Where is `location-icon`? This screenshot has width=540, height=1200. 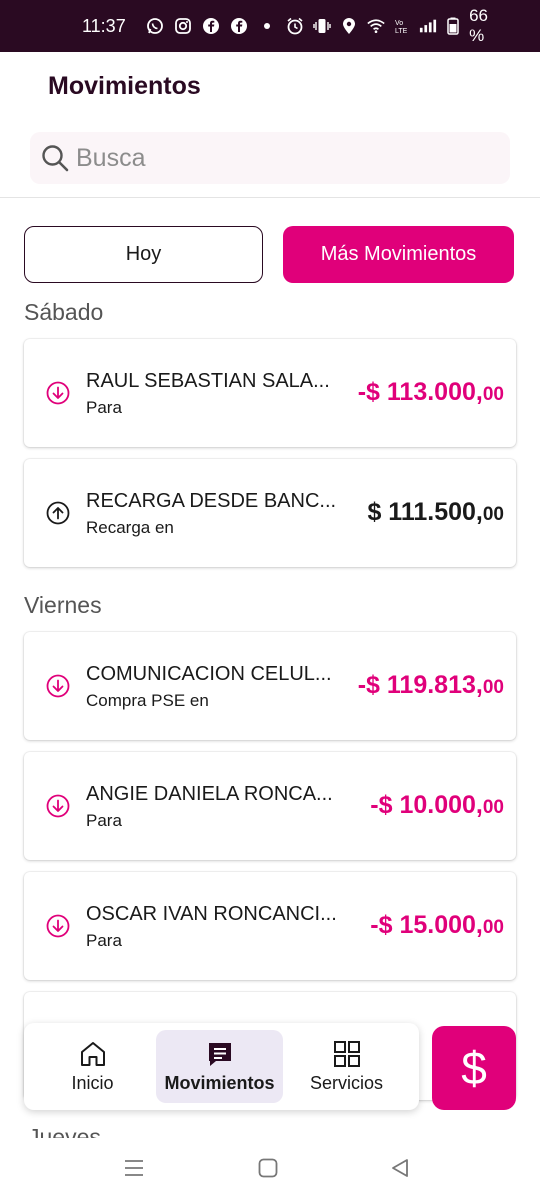 location-icon is located at coordinates (349, 26).